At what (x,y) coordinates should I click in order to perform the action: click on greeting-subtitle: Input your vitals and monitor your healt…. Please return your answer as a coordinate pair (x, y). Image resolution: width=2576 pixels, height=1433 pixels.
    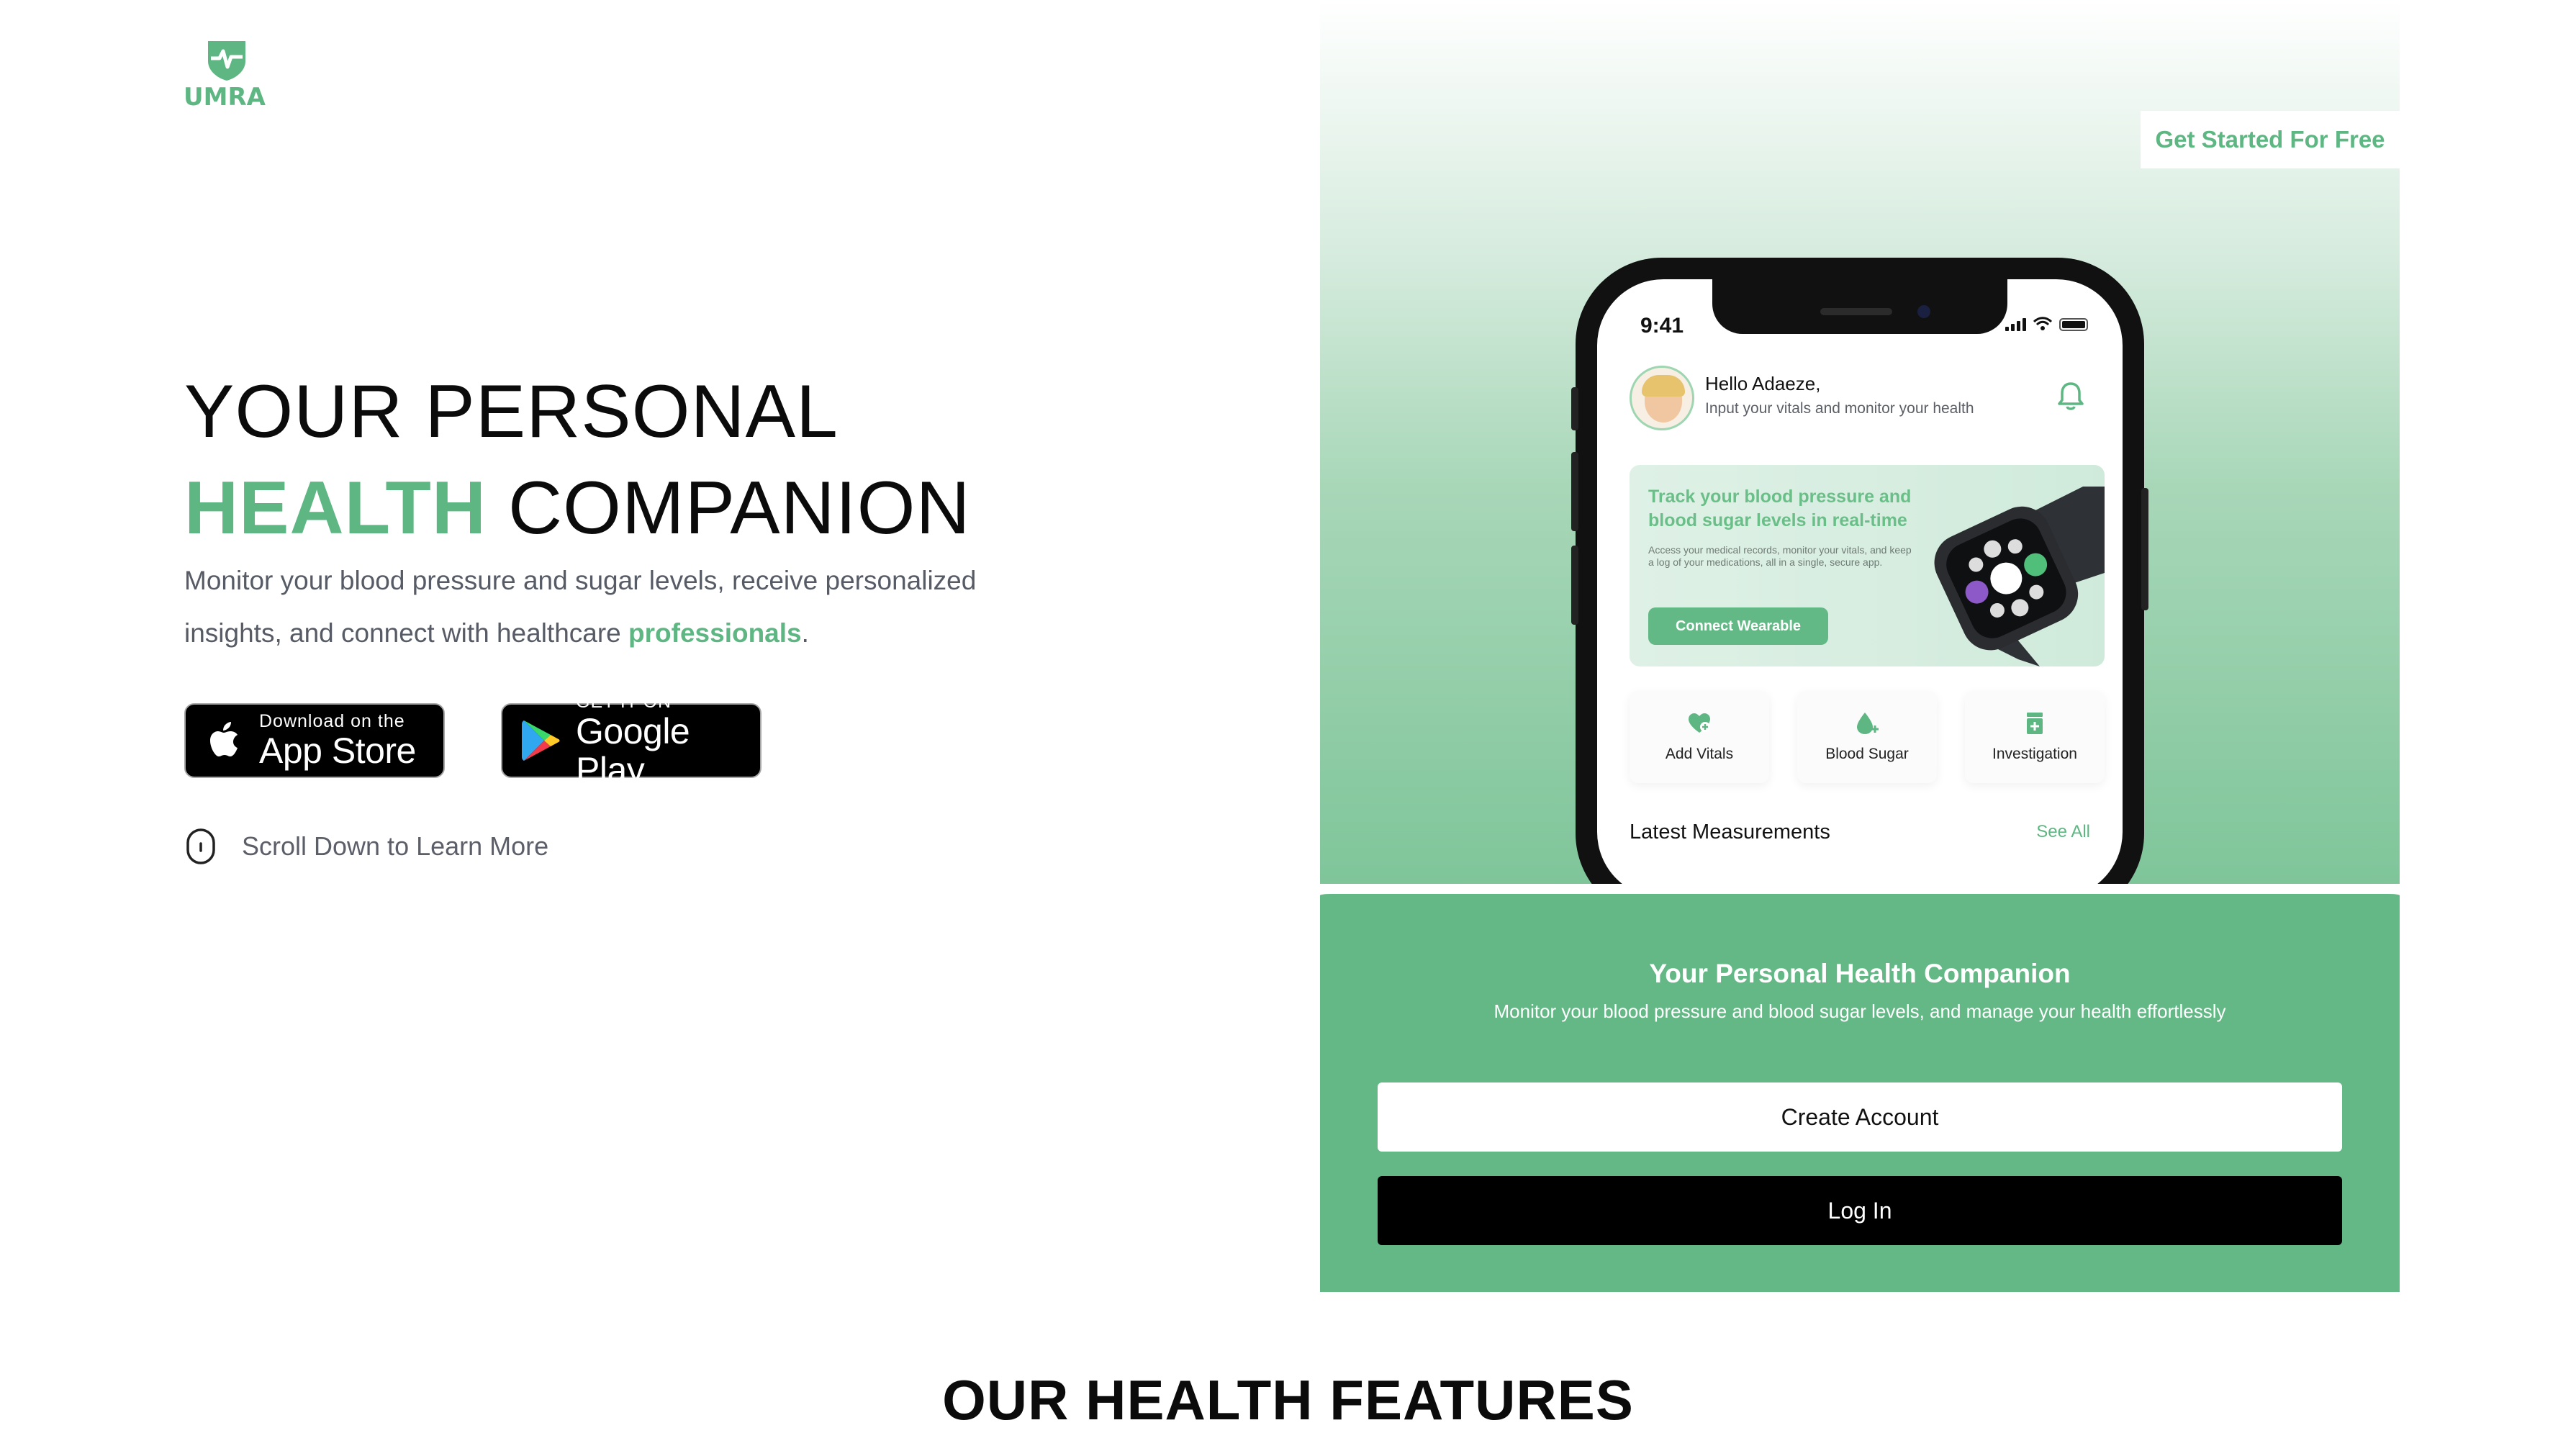
    Looking at the image, I should click on (1839, 409).